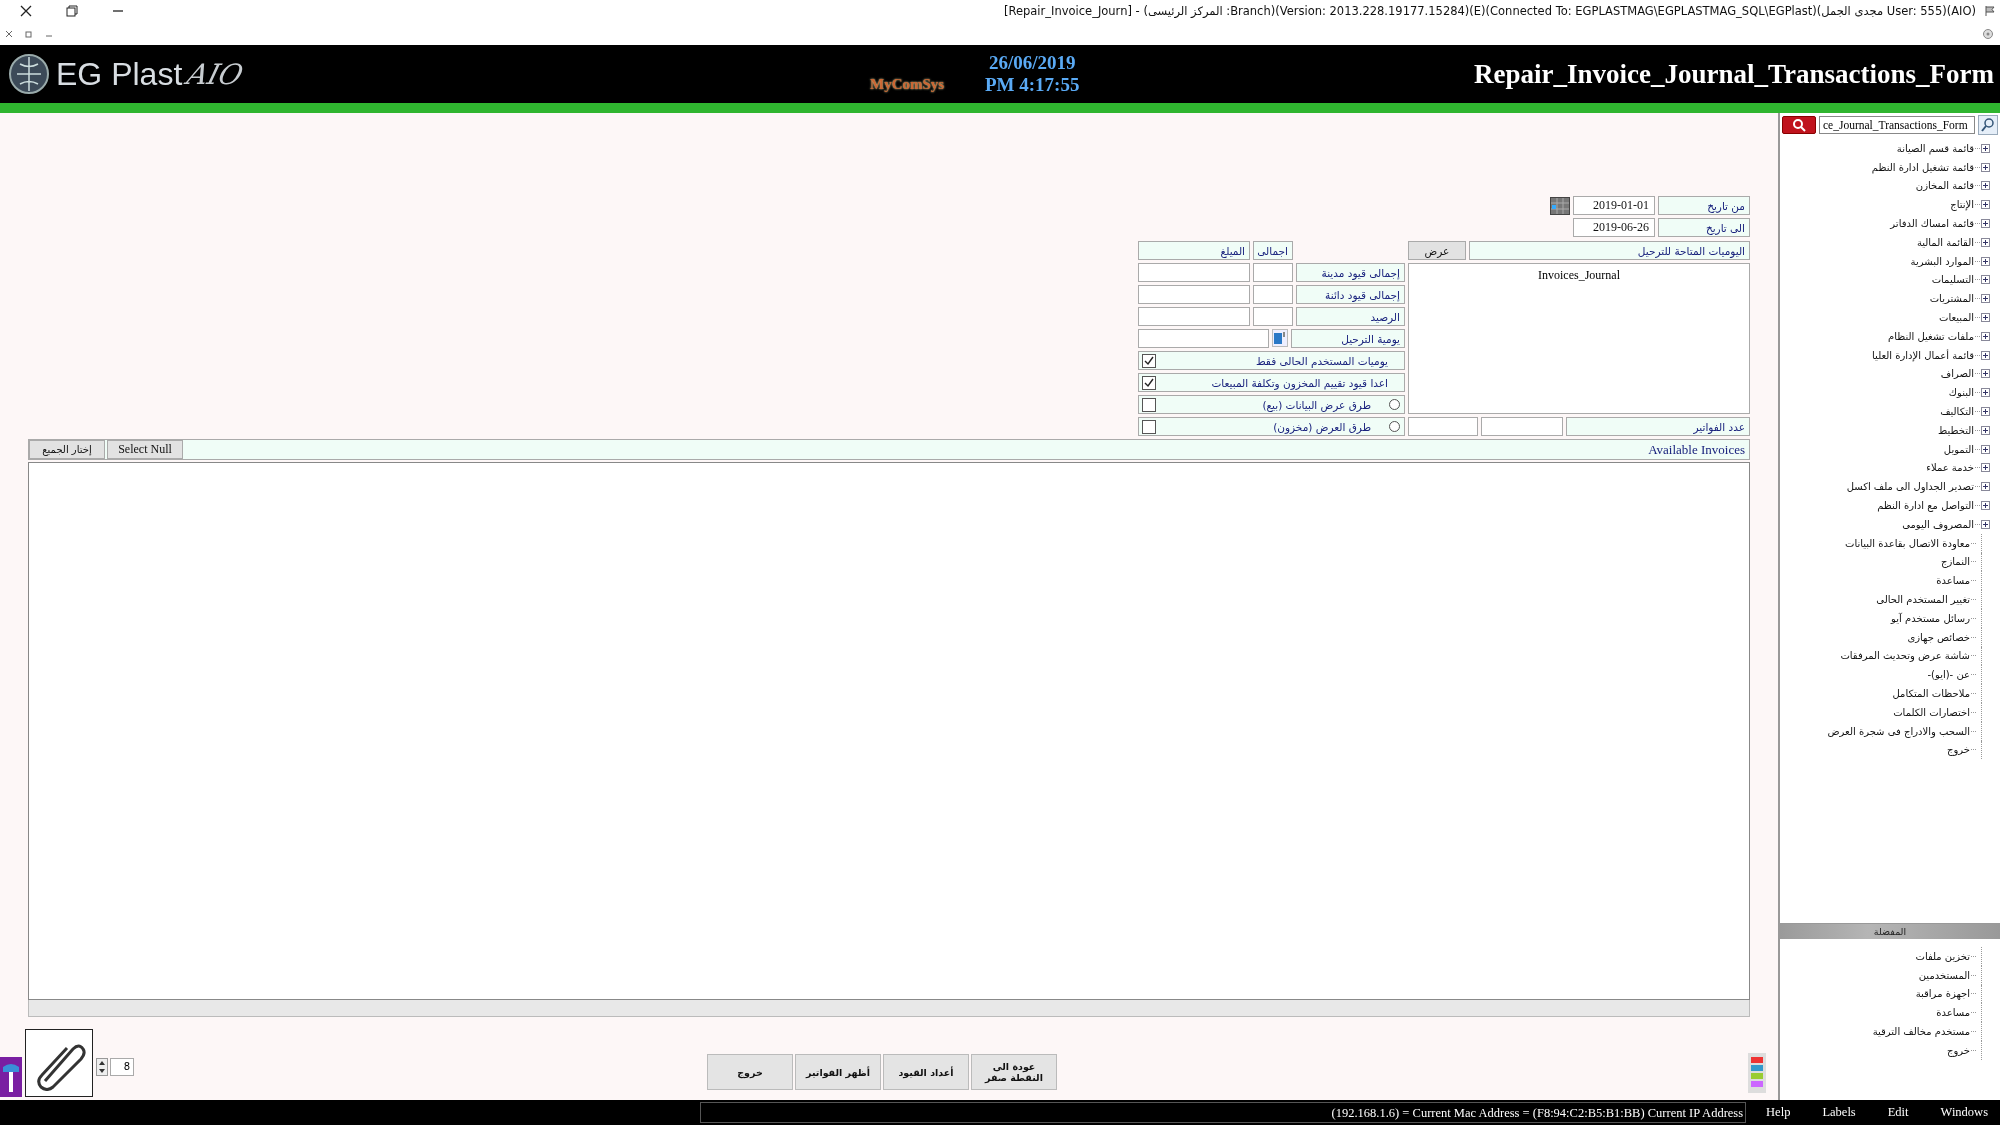  What do you see at coordinates (1835, 1112) in the screenshot?
I see `menu-item: Labels` at bounding box center [1835, 1112].